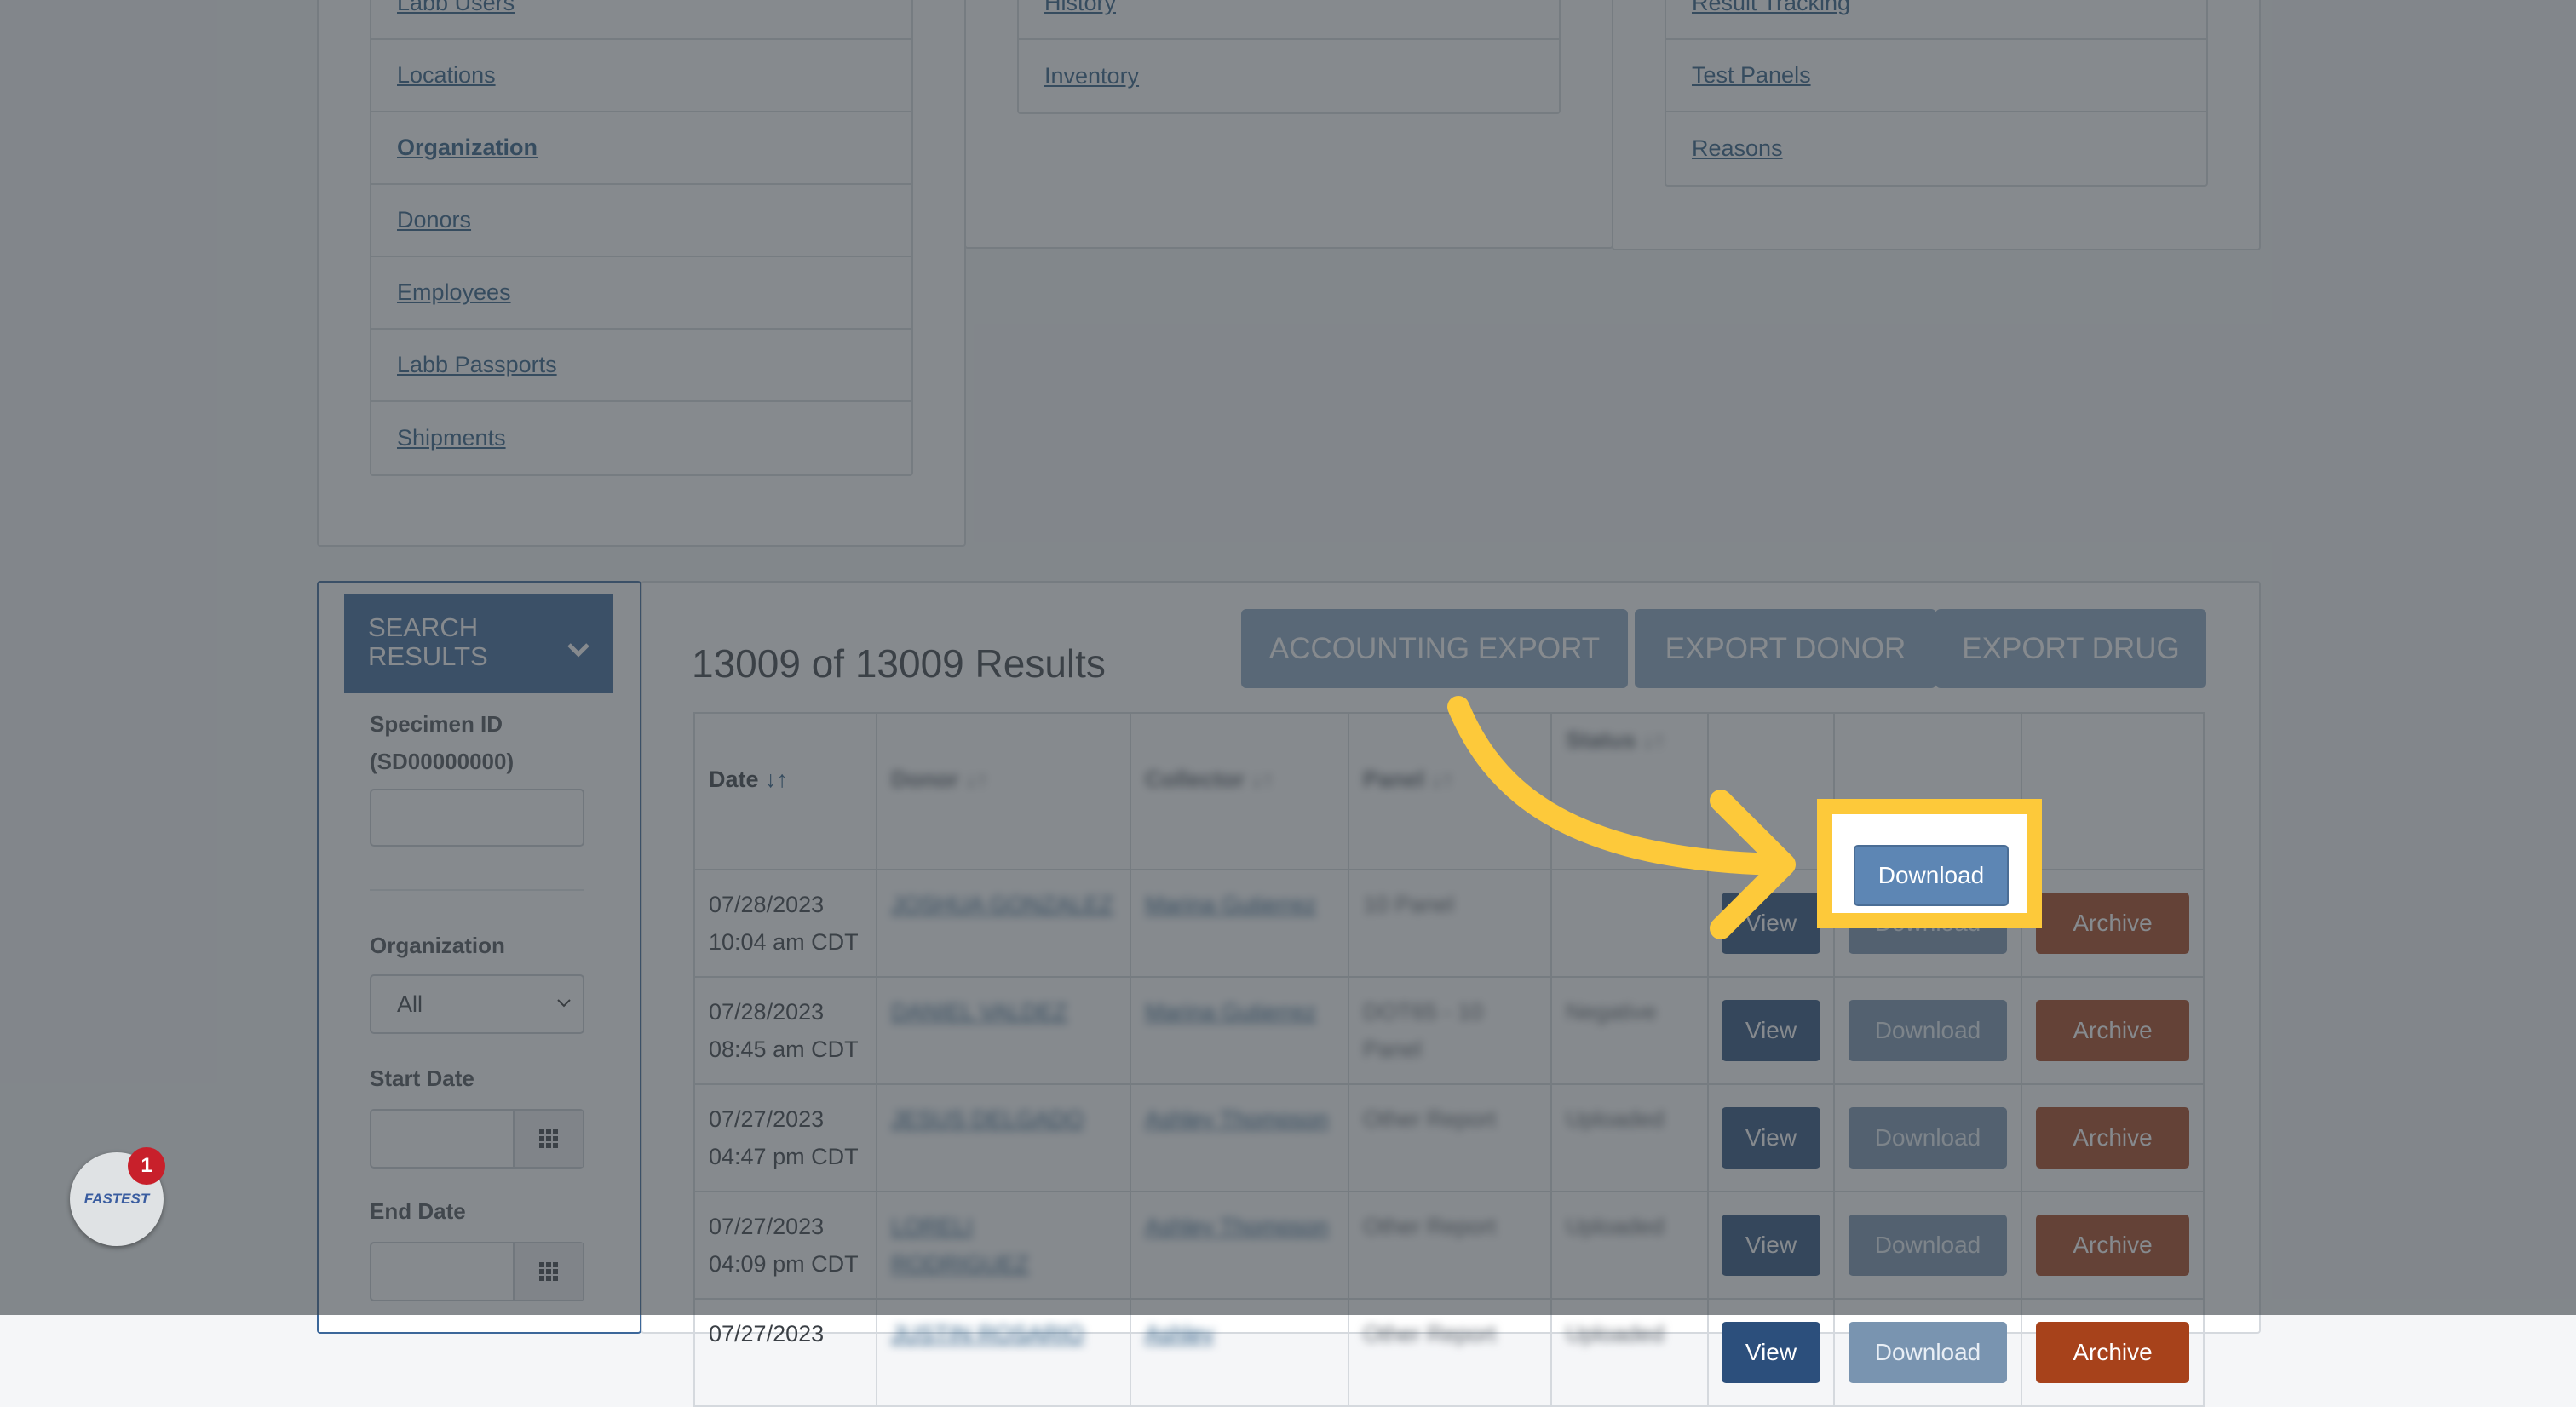 This screenshot has height=1407, width=2576. I want to click on col-date-label: Date, so click(734, 779).